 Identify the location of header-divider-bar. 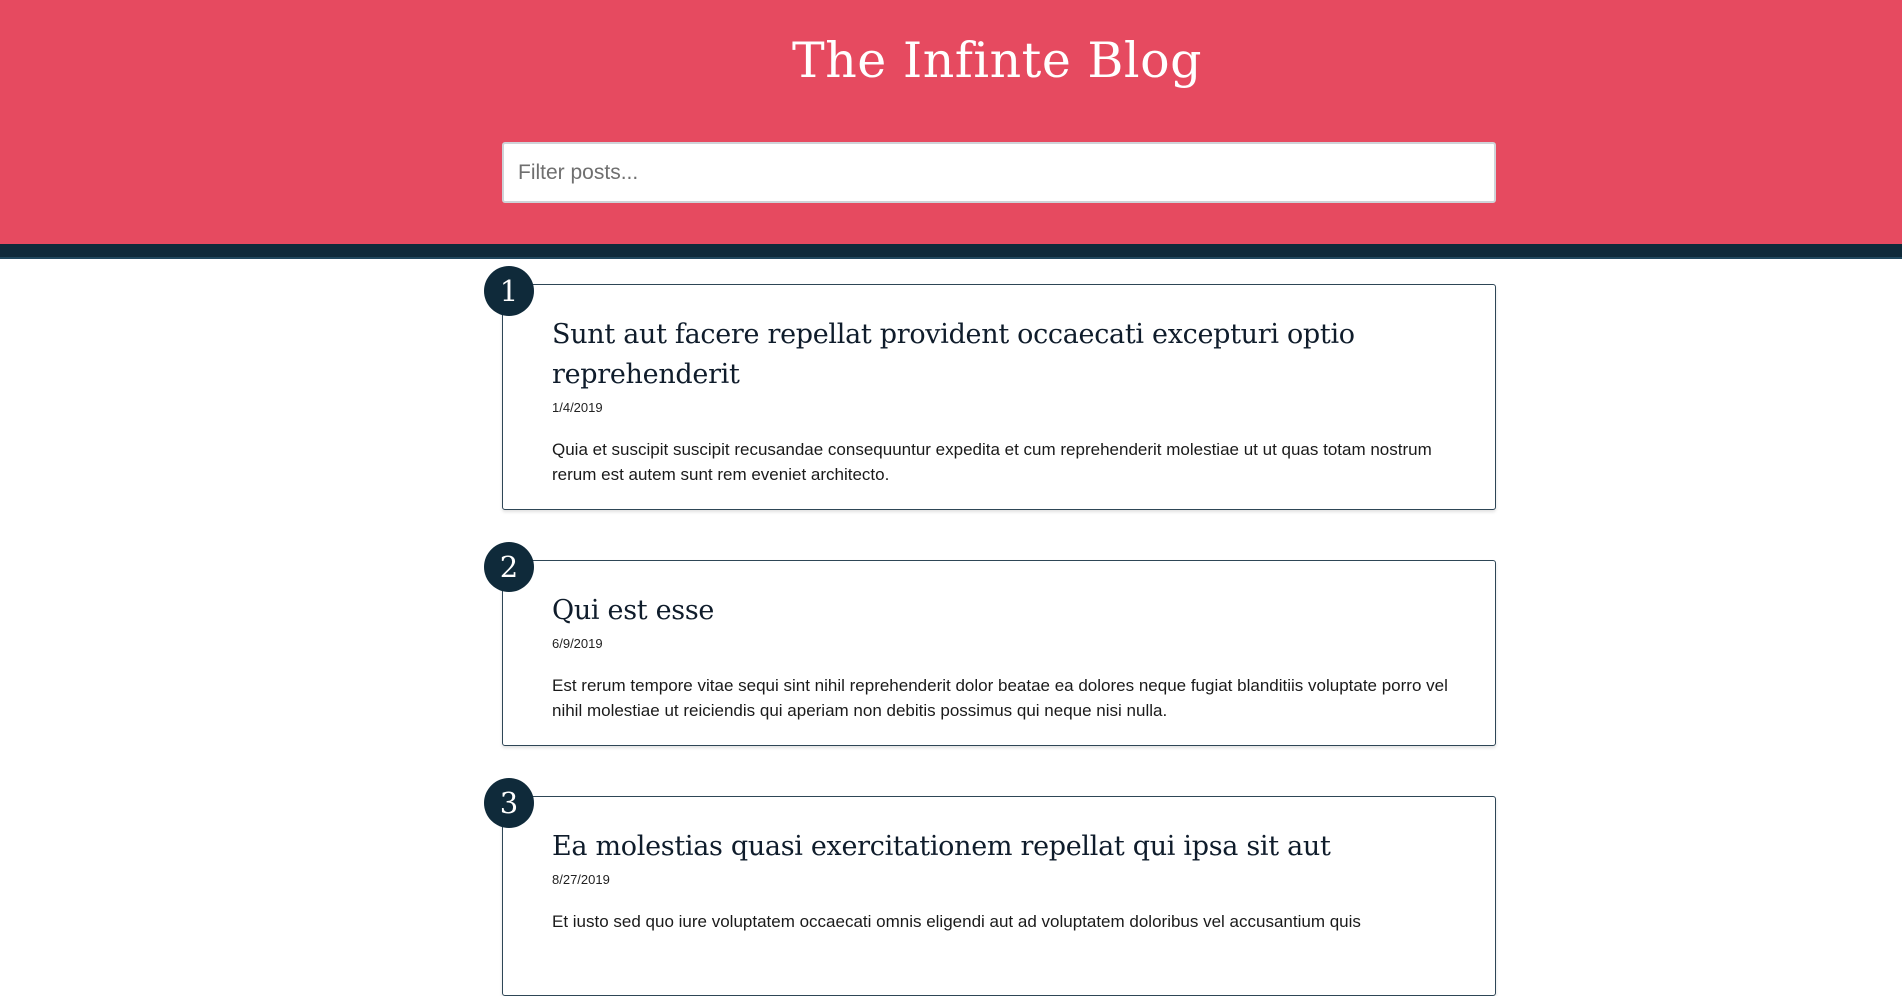
(951, 251).